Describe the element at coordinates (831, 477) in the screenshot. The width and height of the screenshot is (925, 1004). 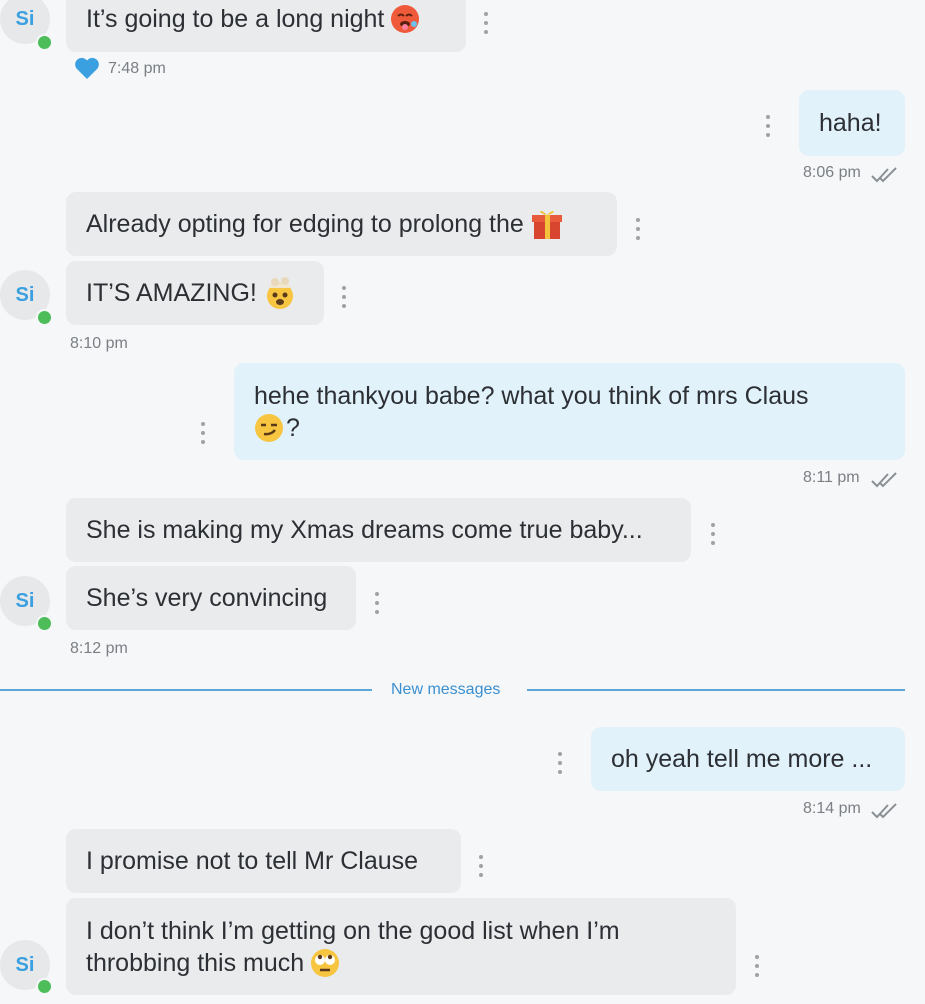
I see `message-timestamp: 8:11 pm` at that location.